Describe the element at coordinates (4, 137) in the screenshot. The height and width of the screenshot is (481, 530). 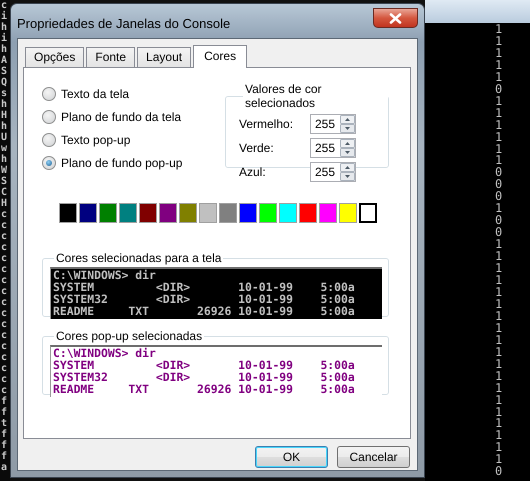
I see `console-text: U` at that location.